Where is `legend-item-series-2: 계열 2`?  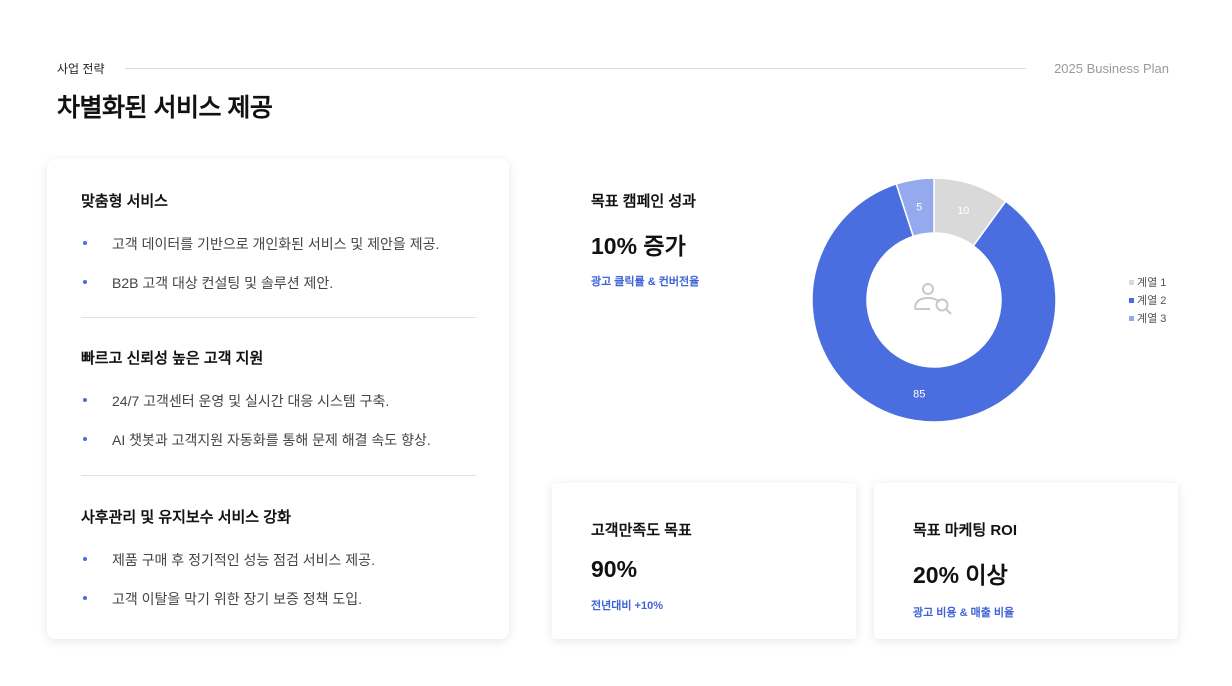 legend-item-series-2: 계열 2 is located at coordinates (1147, 300).